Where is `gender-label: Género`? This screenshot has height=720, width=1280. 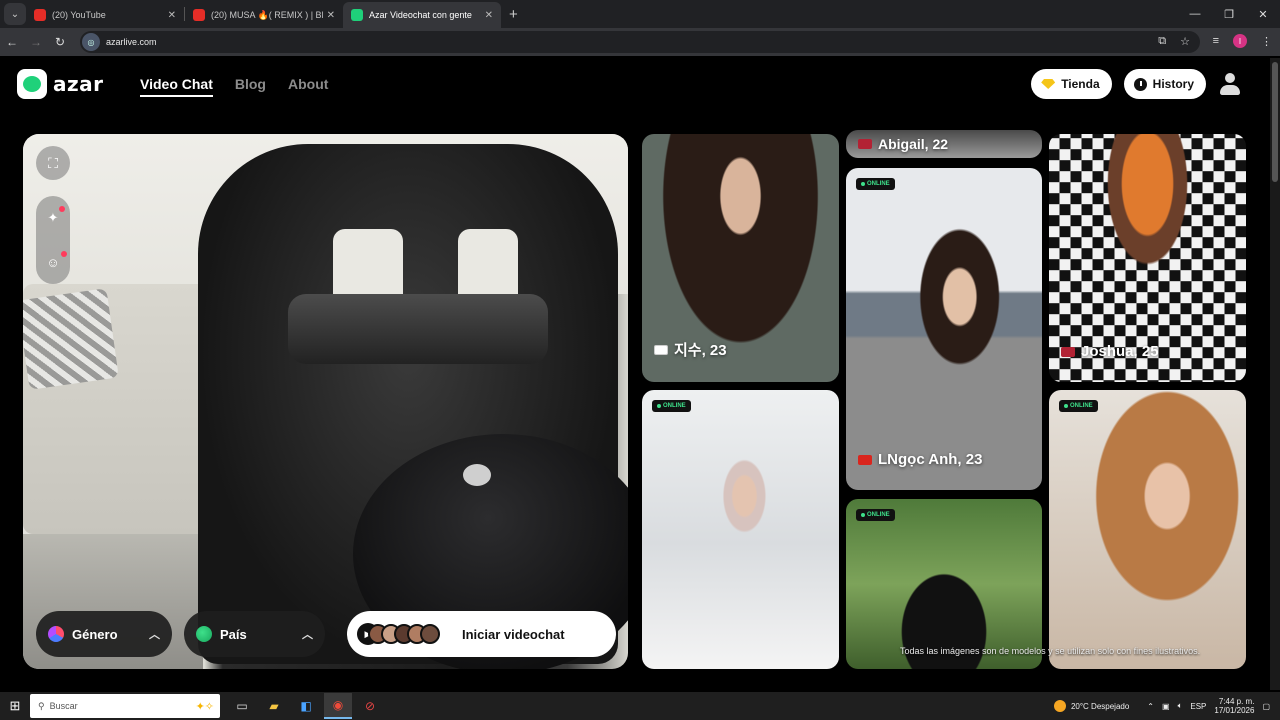
gender-label: Género is located at coordinates (95, 634).